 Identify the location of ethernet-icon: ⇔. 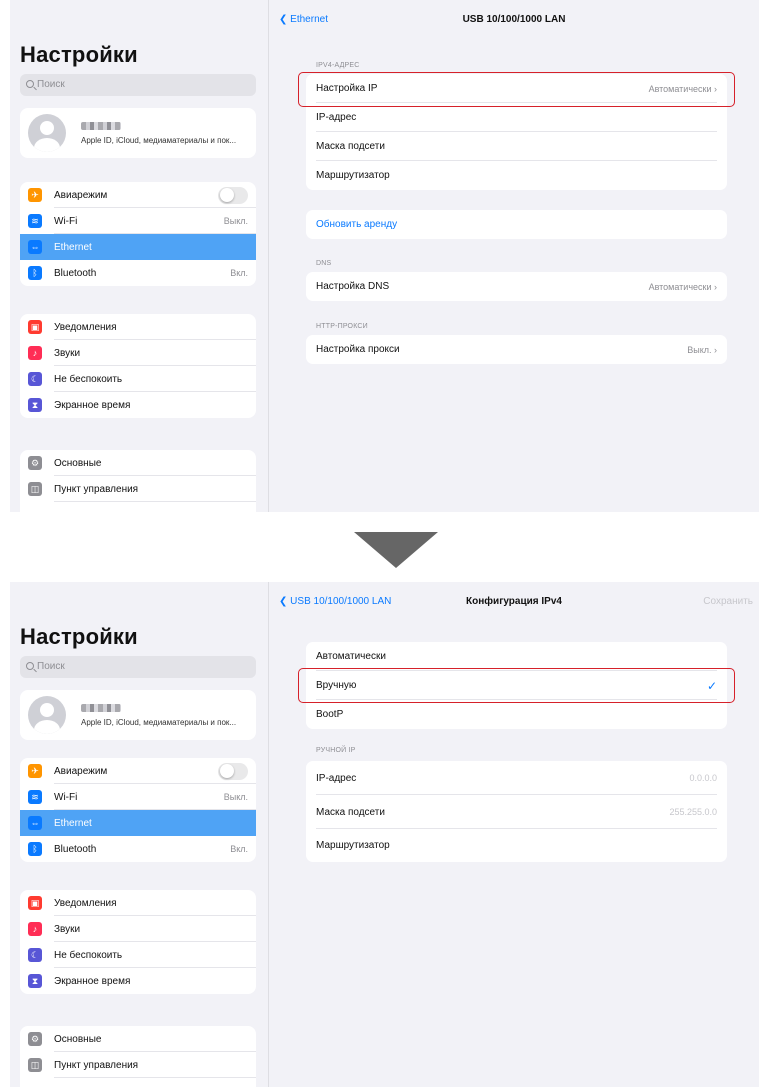
(35, 247).